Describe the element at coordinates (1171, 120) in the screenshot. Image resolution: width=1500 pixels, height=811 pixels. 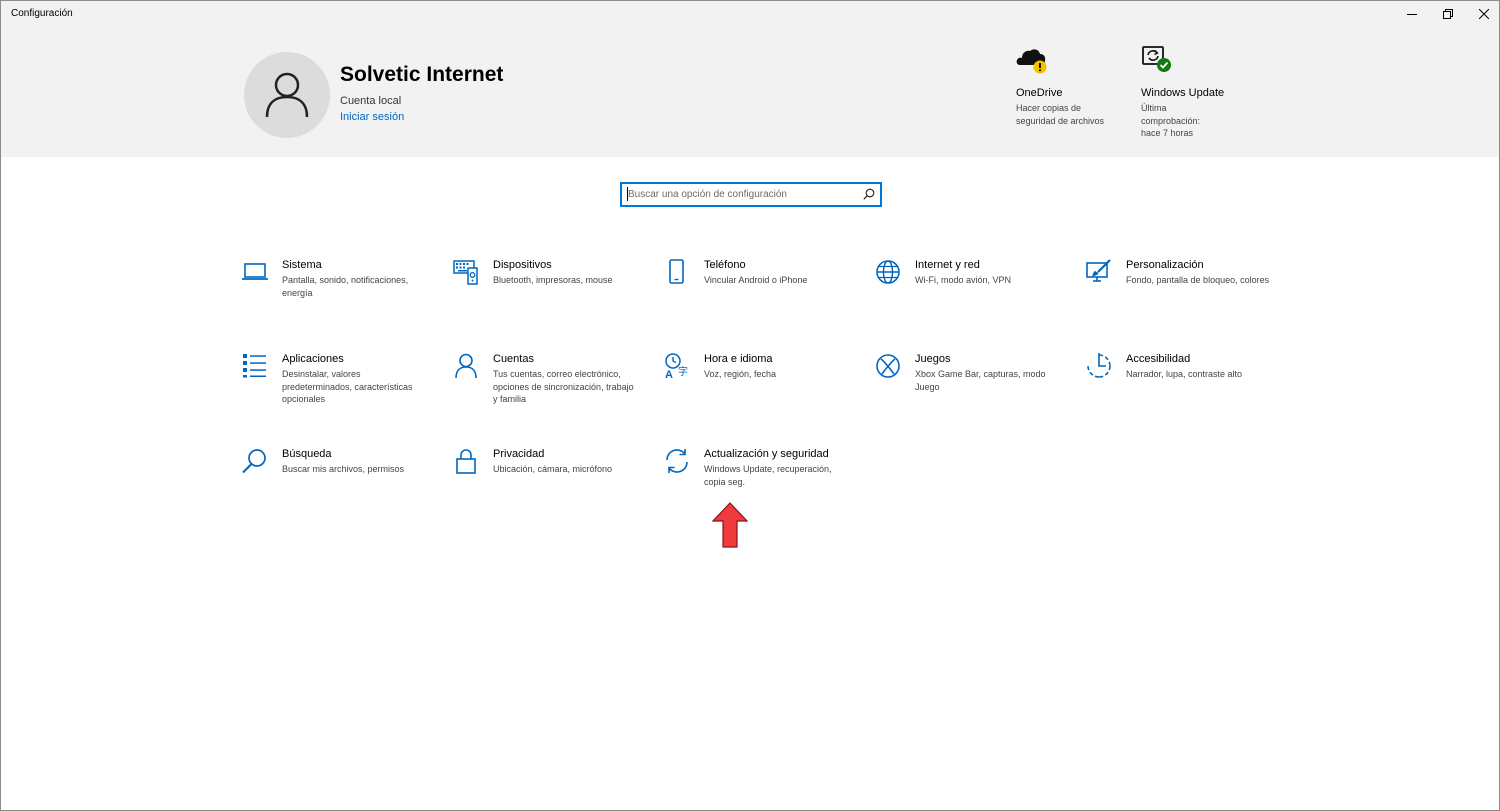
I see `windows-update-desc: Última comprobación: hace 7 horas` at that location.